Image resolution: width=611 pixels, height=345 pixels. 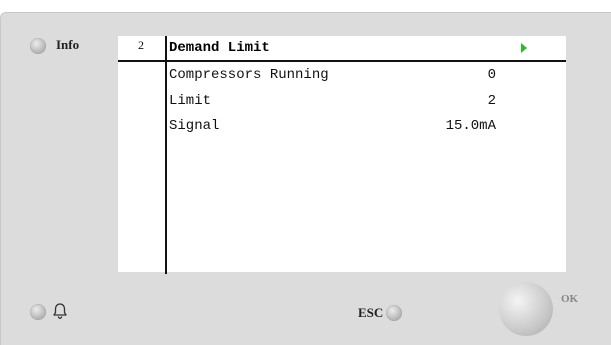 What do you see at coordinates (166, 155) in the screenshot?
I see `screen-vertical-divider` at bounding box center [166, 155].